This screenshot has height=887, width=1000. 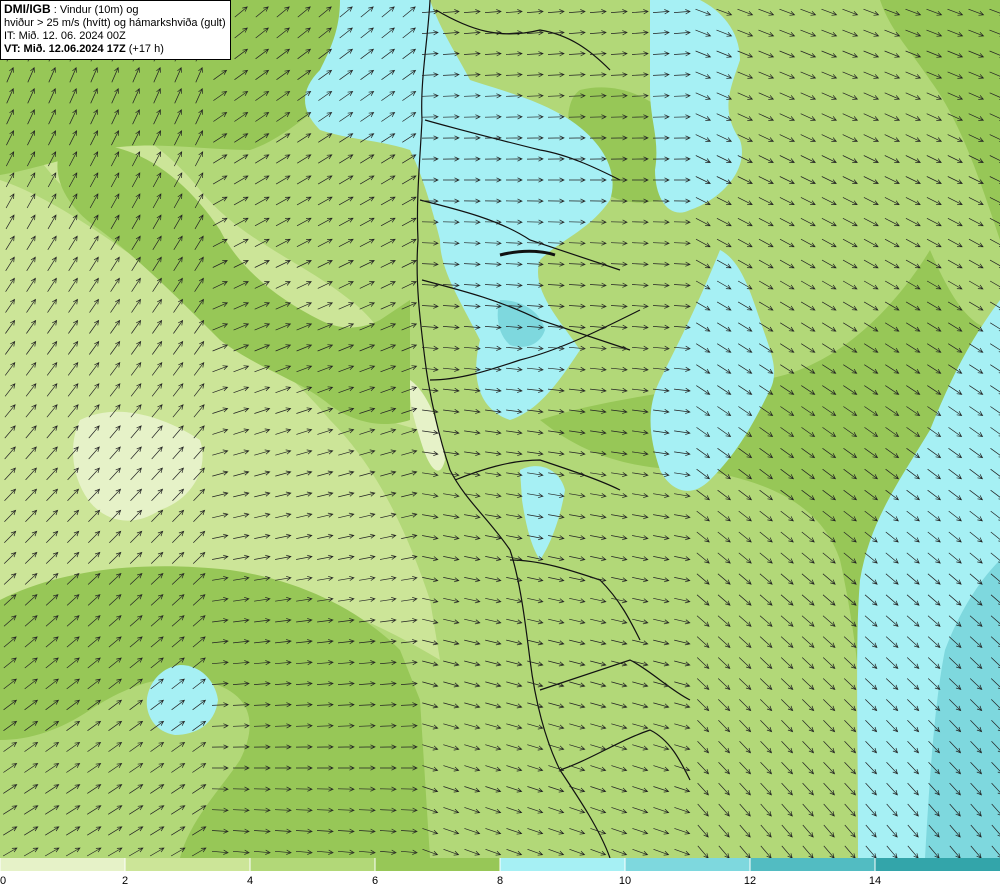 I want to click on legend-tick-label: 8, so click(x=500, y=881).